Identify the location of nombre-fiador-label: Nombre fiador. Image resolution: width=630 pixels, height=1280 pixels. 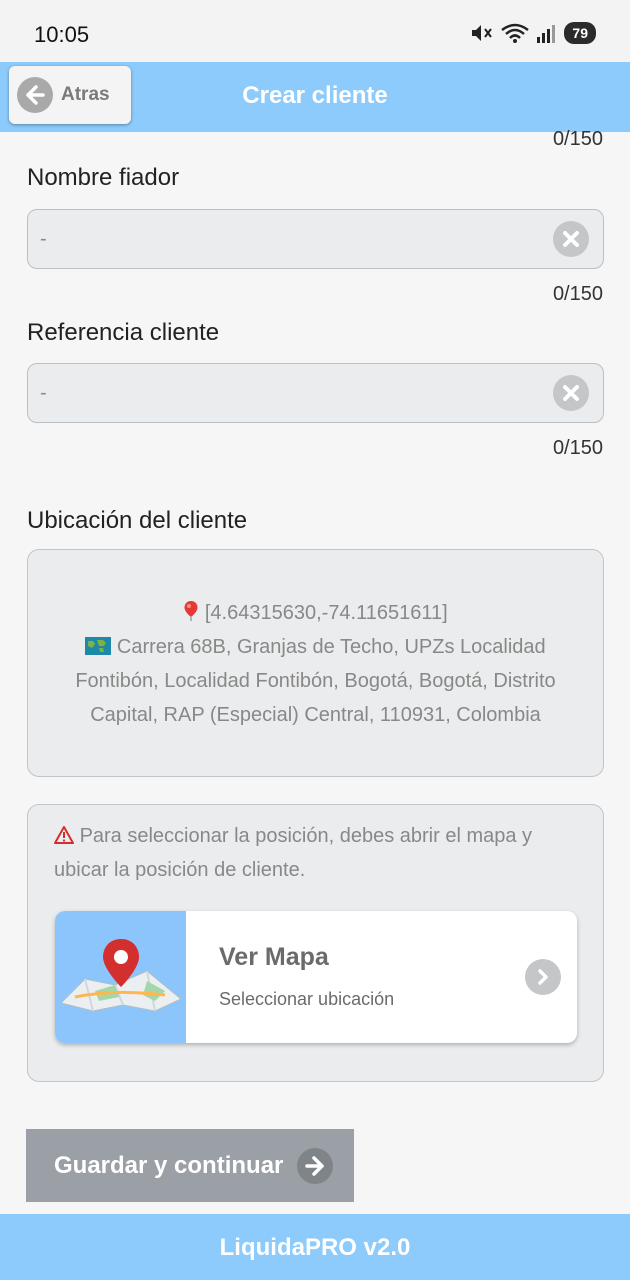
(103, 177).